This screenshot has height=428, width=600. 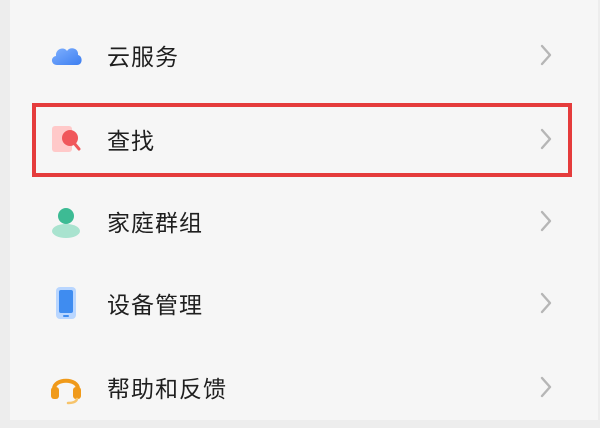 What do you see at coordinates (66, 55) in the screenshot?
I see `cloud-icon` at bounding box center [66, 55].